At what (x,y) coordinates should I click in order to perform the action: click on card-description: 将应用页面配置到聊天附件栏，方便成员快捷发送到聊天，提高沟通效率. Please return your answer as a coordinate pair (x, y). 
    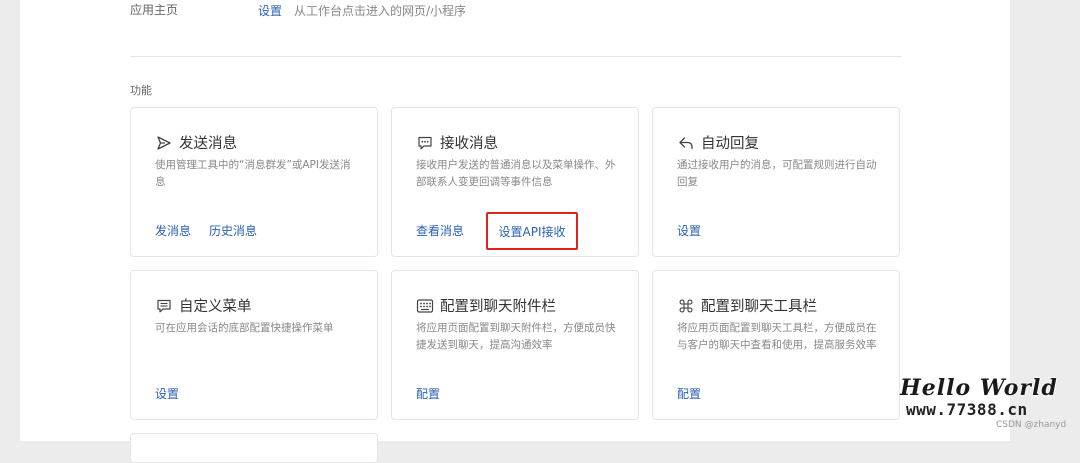
    Looking at the image, I should click on (516, 336).